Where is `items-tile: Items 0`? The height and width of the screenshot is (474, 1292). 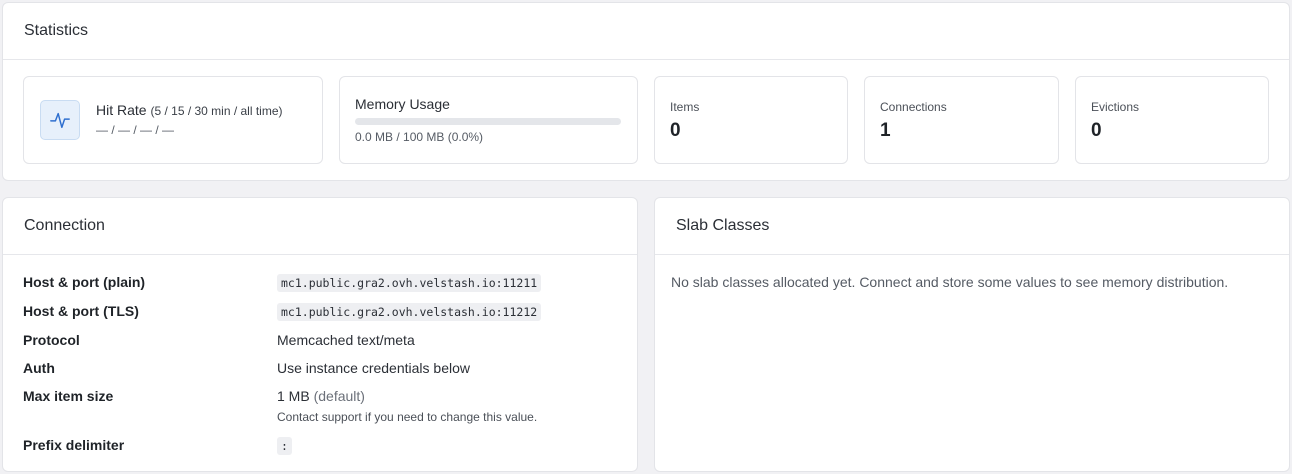
items-tile: Items 0 is located at coordinates (751, 120).